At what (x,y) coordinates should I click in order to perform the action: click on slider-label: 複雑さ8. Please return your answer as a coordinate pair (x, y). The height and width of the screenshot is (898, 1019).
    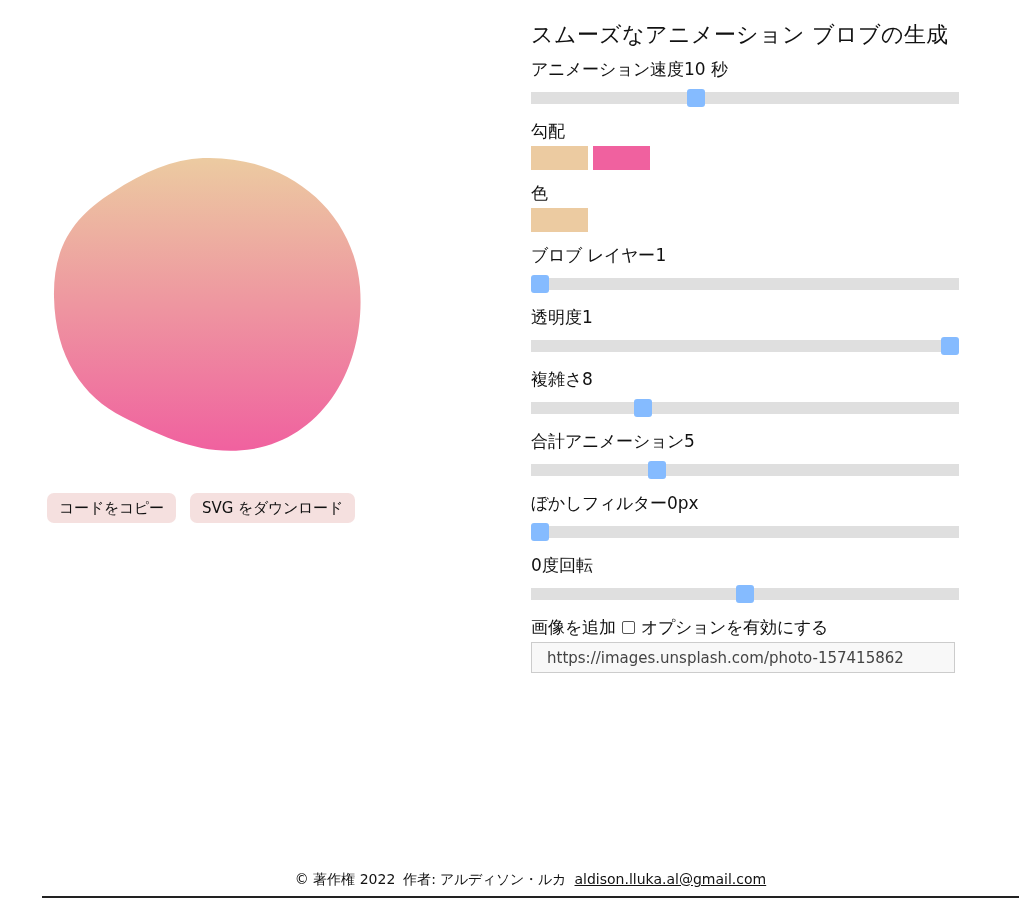
    Looking at the image, I should click on (562, 379).